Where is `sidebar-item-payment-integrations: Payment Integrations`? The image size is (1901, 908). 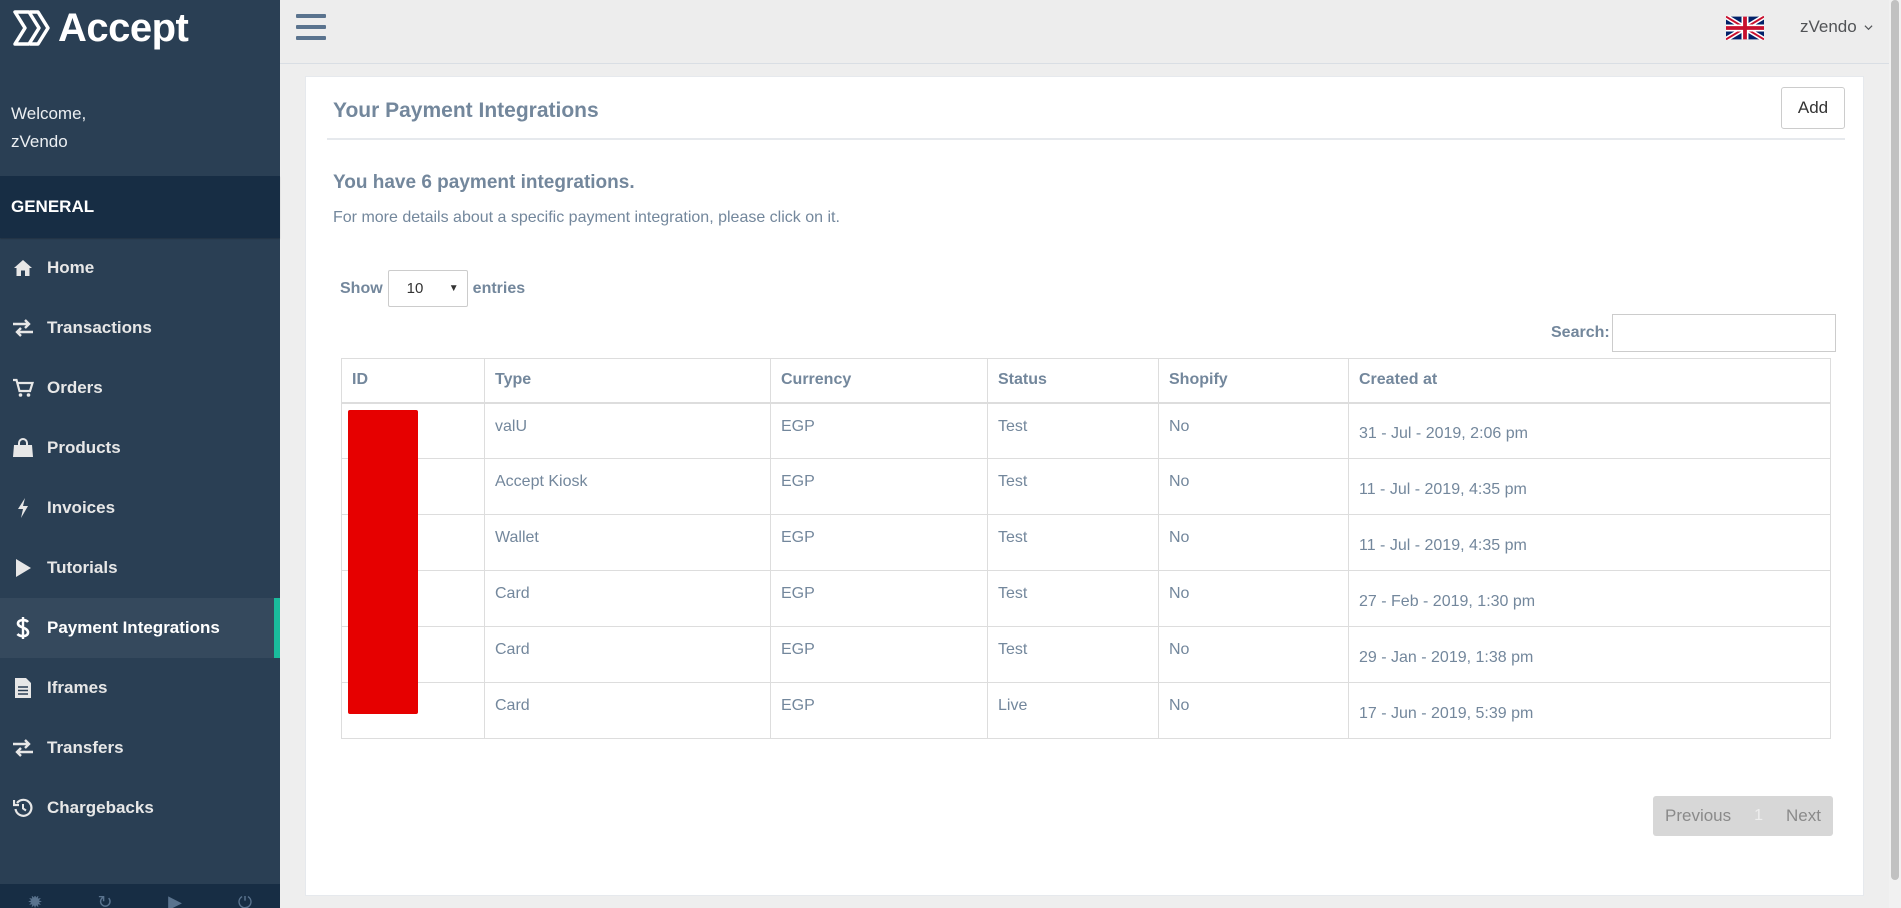 sidebar-item-payment-integrations: Payment Integrations is located at coordinates (140, 628).